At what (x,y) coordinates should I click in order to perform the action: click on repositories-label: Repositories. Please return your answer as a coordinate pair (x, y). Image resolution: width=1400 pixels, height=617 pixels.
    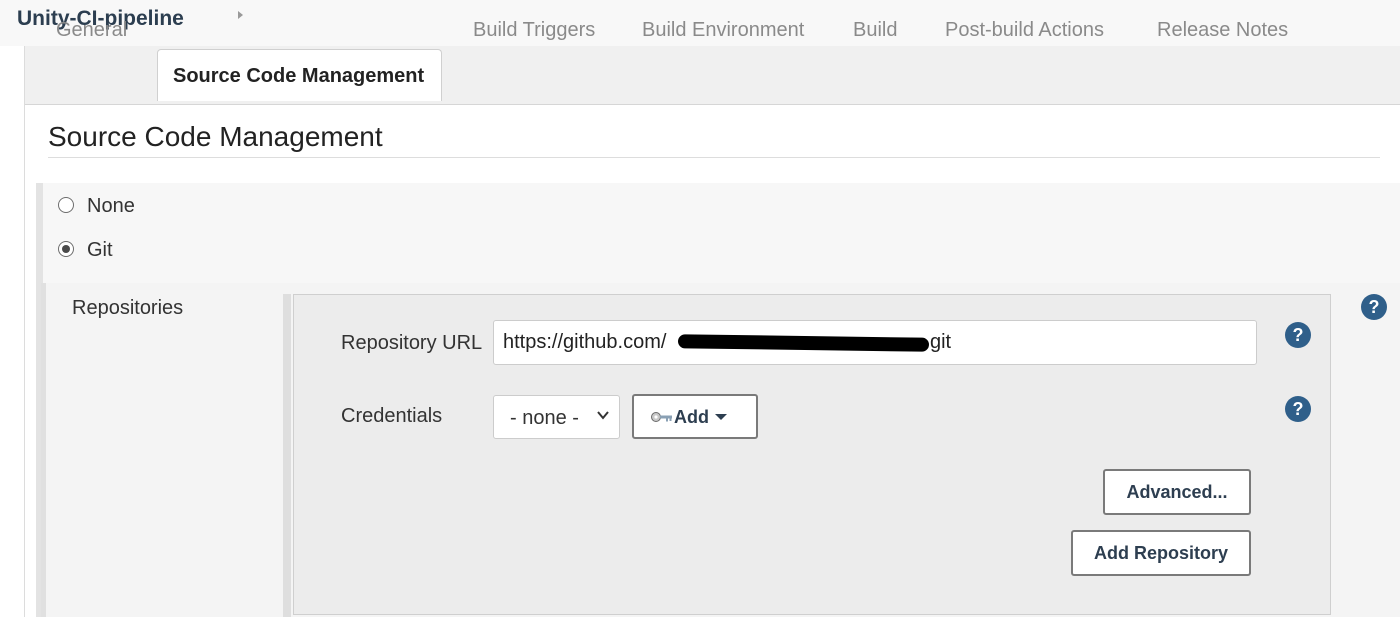
    Looking at the image, I should click on (128, 308).